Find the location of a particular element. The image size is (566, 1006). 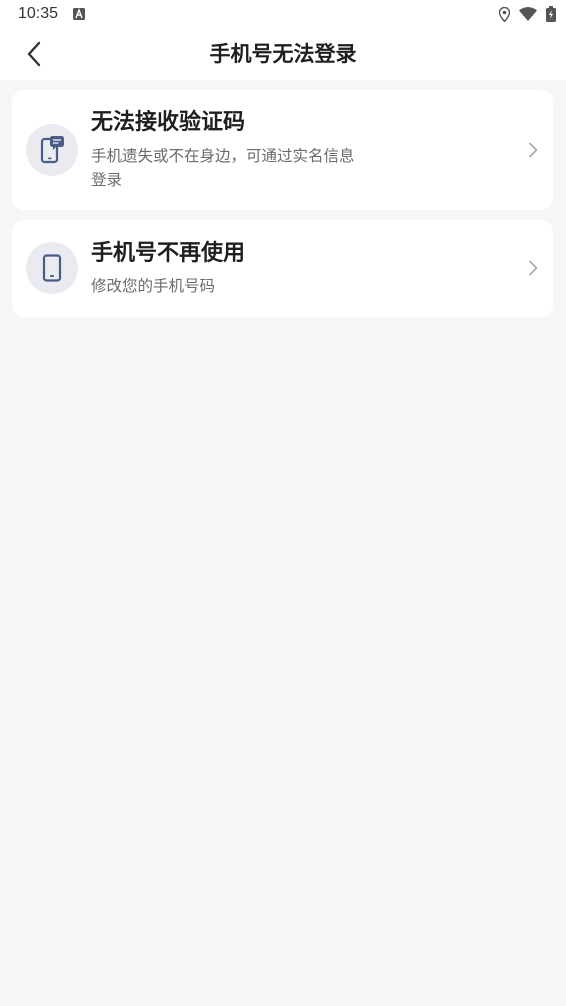

option-description: 修改您的手机号码 is located at coordinates (153, 286).